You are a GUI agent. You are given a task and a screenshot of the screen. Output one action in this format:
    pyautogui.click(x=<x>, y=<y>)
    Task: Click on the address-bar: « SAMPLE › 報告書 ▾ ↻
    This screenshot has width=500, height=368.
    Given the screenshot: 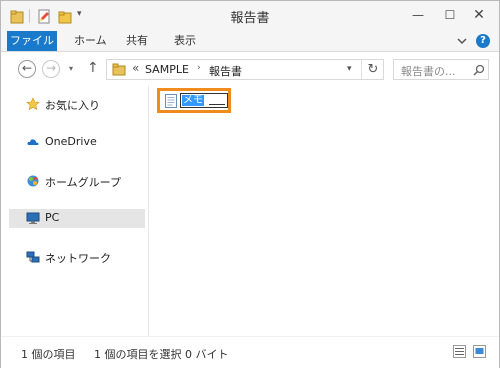 What is the action you would take?
    pyautogui.click(x=245, y=69)
    